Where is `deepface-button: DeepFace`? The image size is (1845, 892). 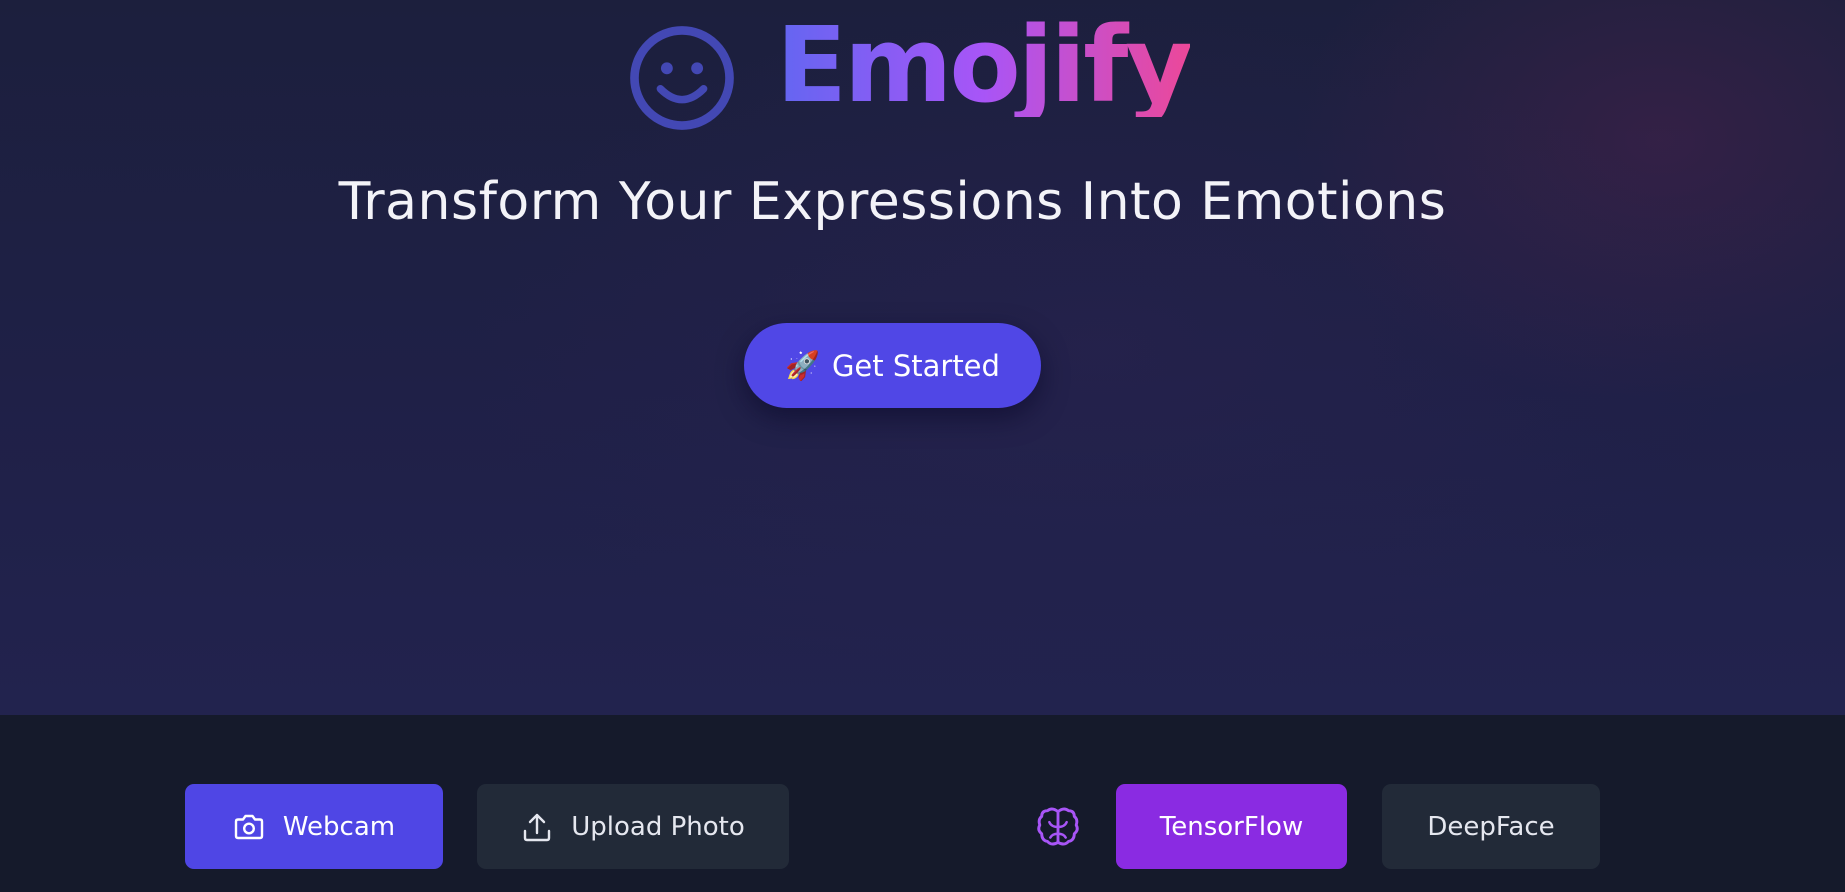
deepface-button: DeepFace is located at coordinates (1491, 826).